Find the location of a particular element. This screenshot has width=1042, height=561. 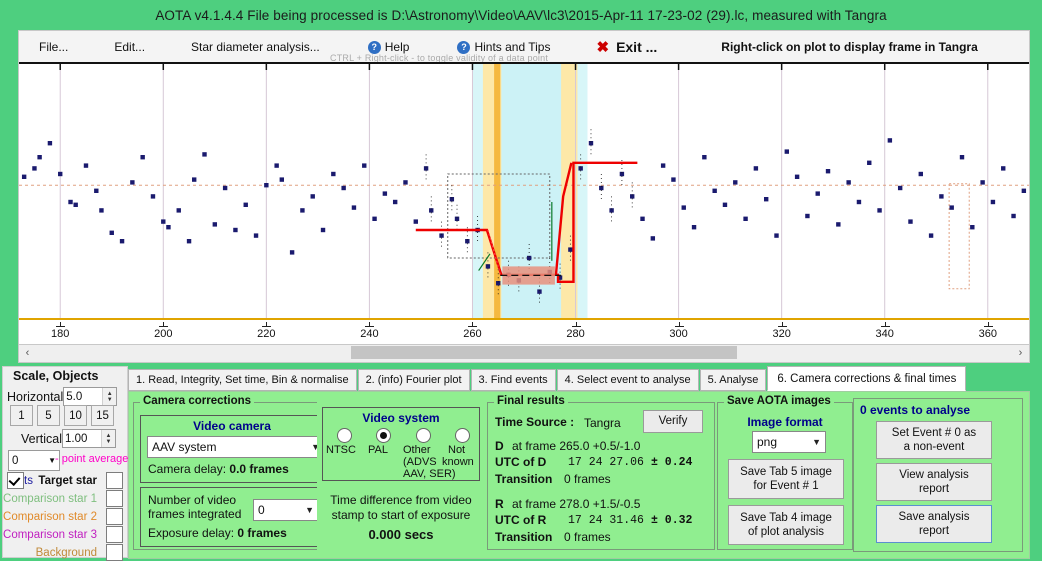

frames-integrated-value: 0 is located at coordinates (261, 510).